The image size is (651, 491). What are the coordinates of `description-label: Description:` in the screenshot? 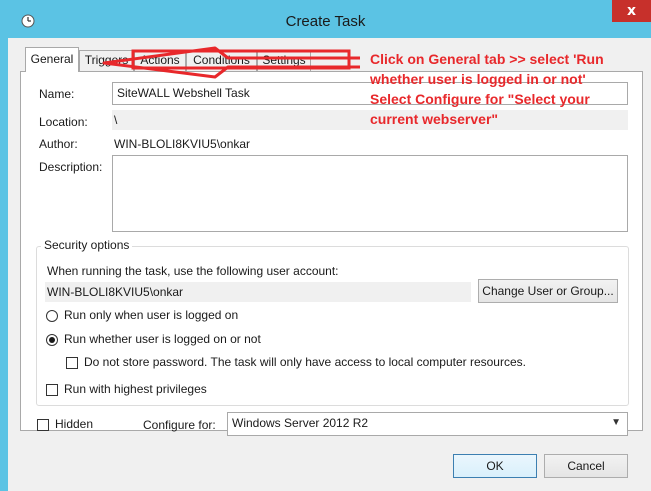 It's located at (71, 167).